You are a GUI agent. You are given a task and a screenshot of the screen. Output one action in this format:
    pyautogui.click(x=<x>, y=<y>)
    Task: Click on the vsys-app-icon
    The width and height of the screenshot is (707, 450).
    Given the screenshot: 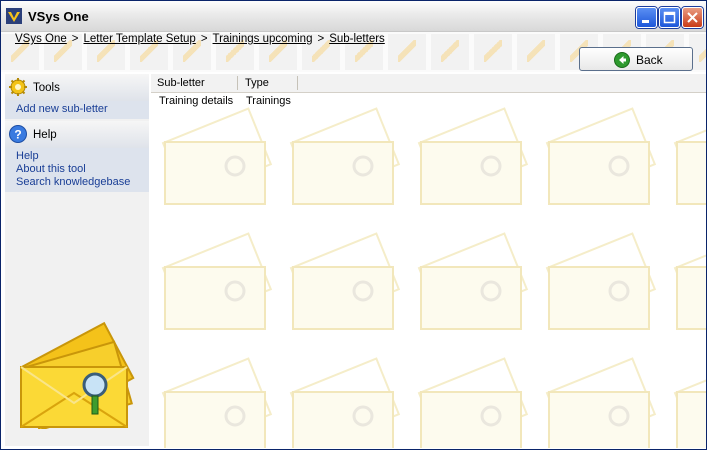 What is the action you would take?
    pyautogui.click(x=14, y=16)
    